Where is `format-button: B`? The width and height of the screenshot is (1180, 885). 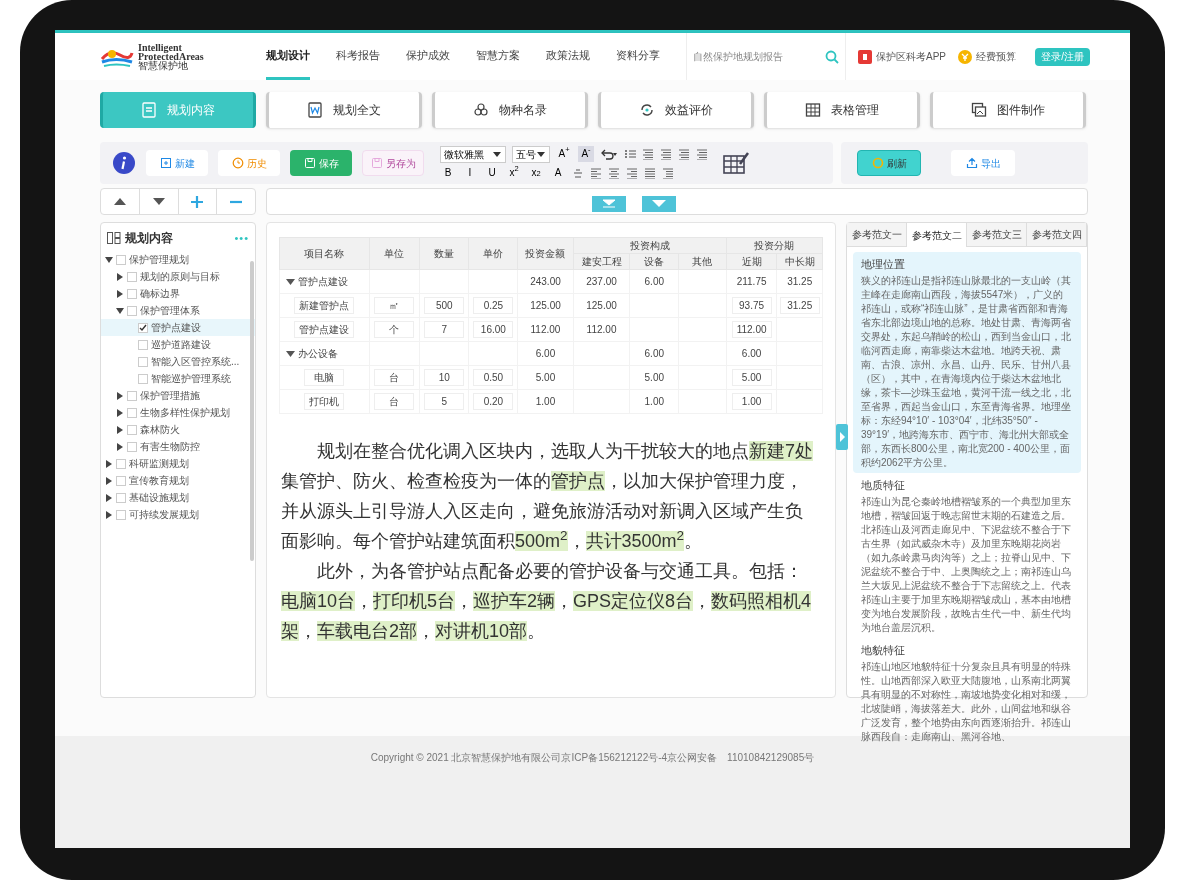
format-button: B is located at coordinates (448, 172).